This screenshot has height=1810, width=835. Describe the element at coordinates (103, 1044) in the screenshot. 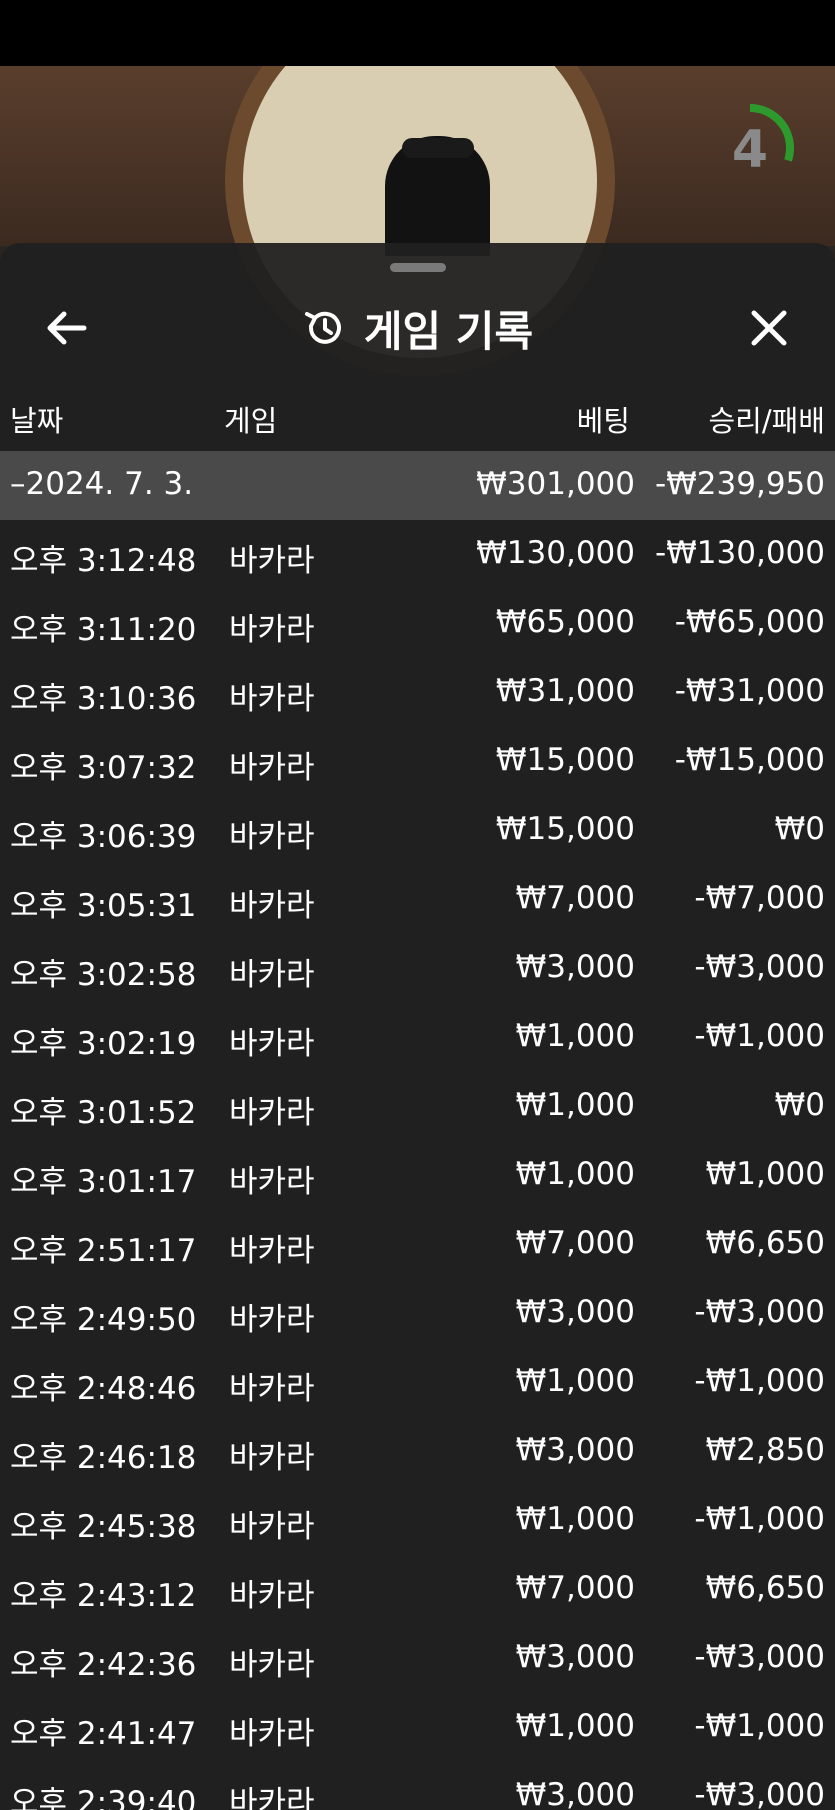

I see `row-time: 오후 3:02:19` at that location.